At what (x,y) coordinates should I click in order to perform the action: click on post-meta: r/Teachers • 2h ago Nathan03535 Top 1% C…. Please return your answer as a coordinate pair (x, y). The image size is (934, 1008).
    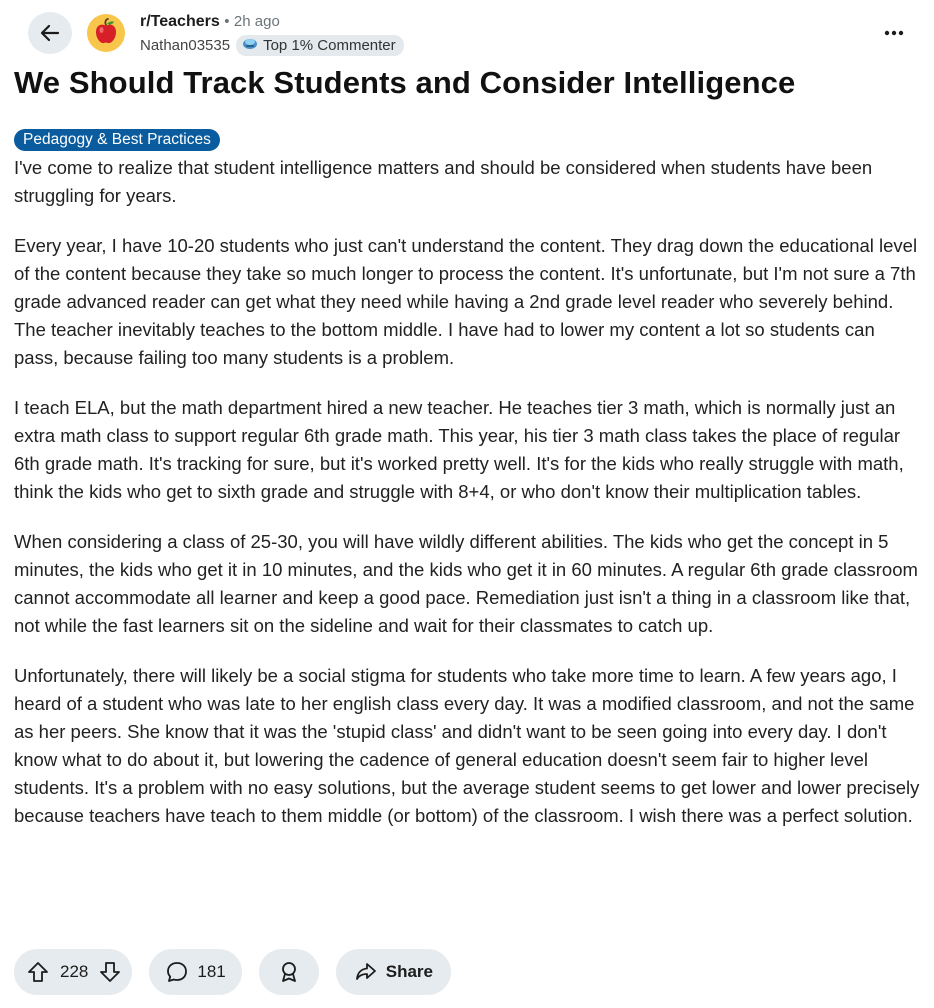
    Looking at the image, I should click on (272, 34).